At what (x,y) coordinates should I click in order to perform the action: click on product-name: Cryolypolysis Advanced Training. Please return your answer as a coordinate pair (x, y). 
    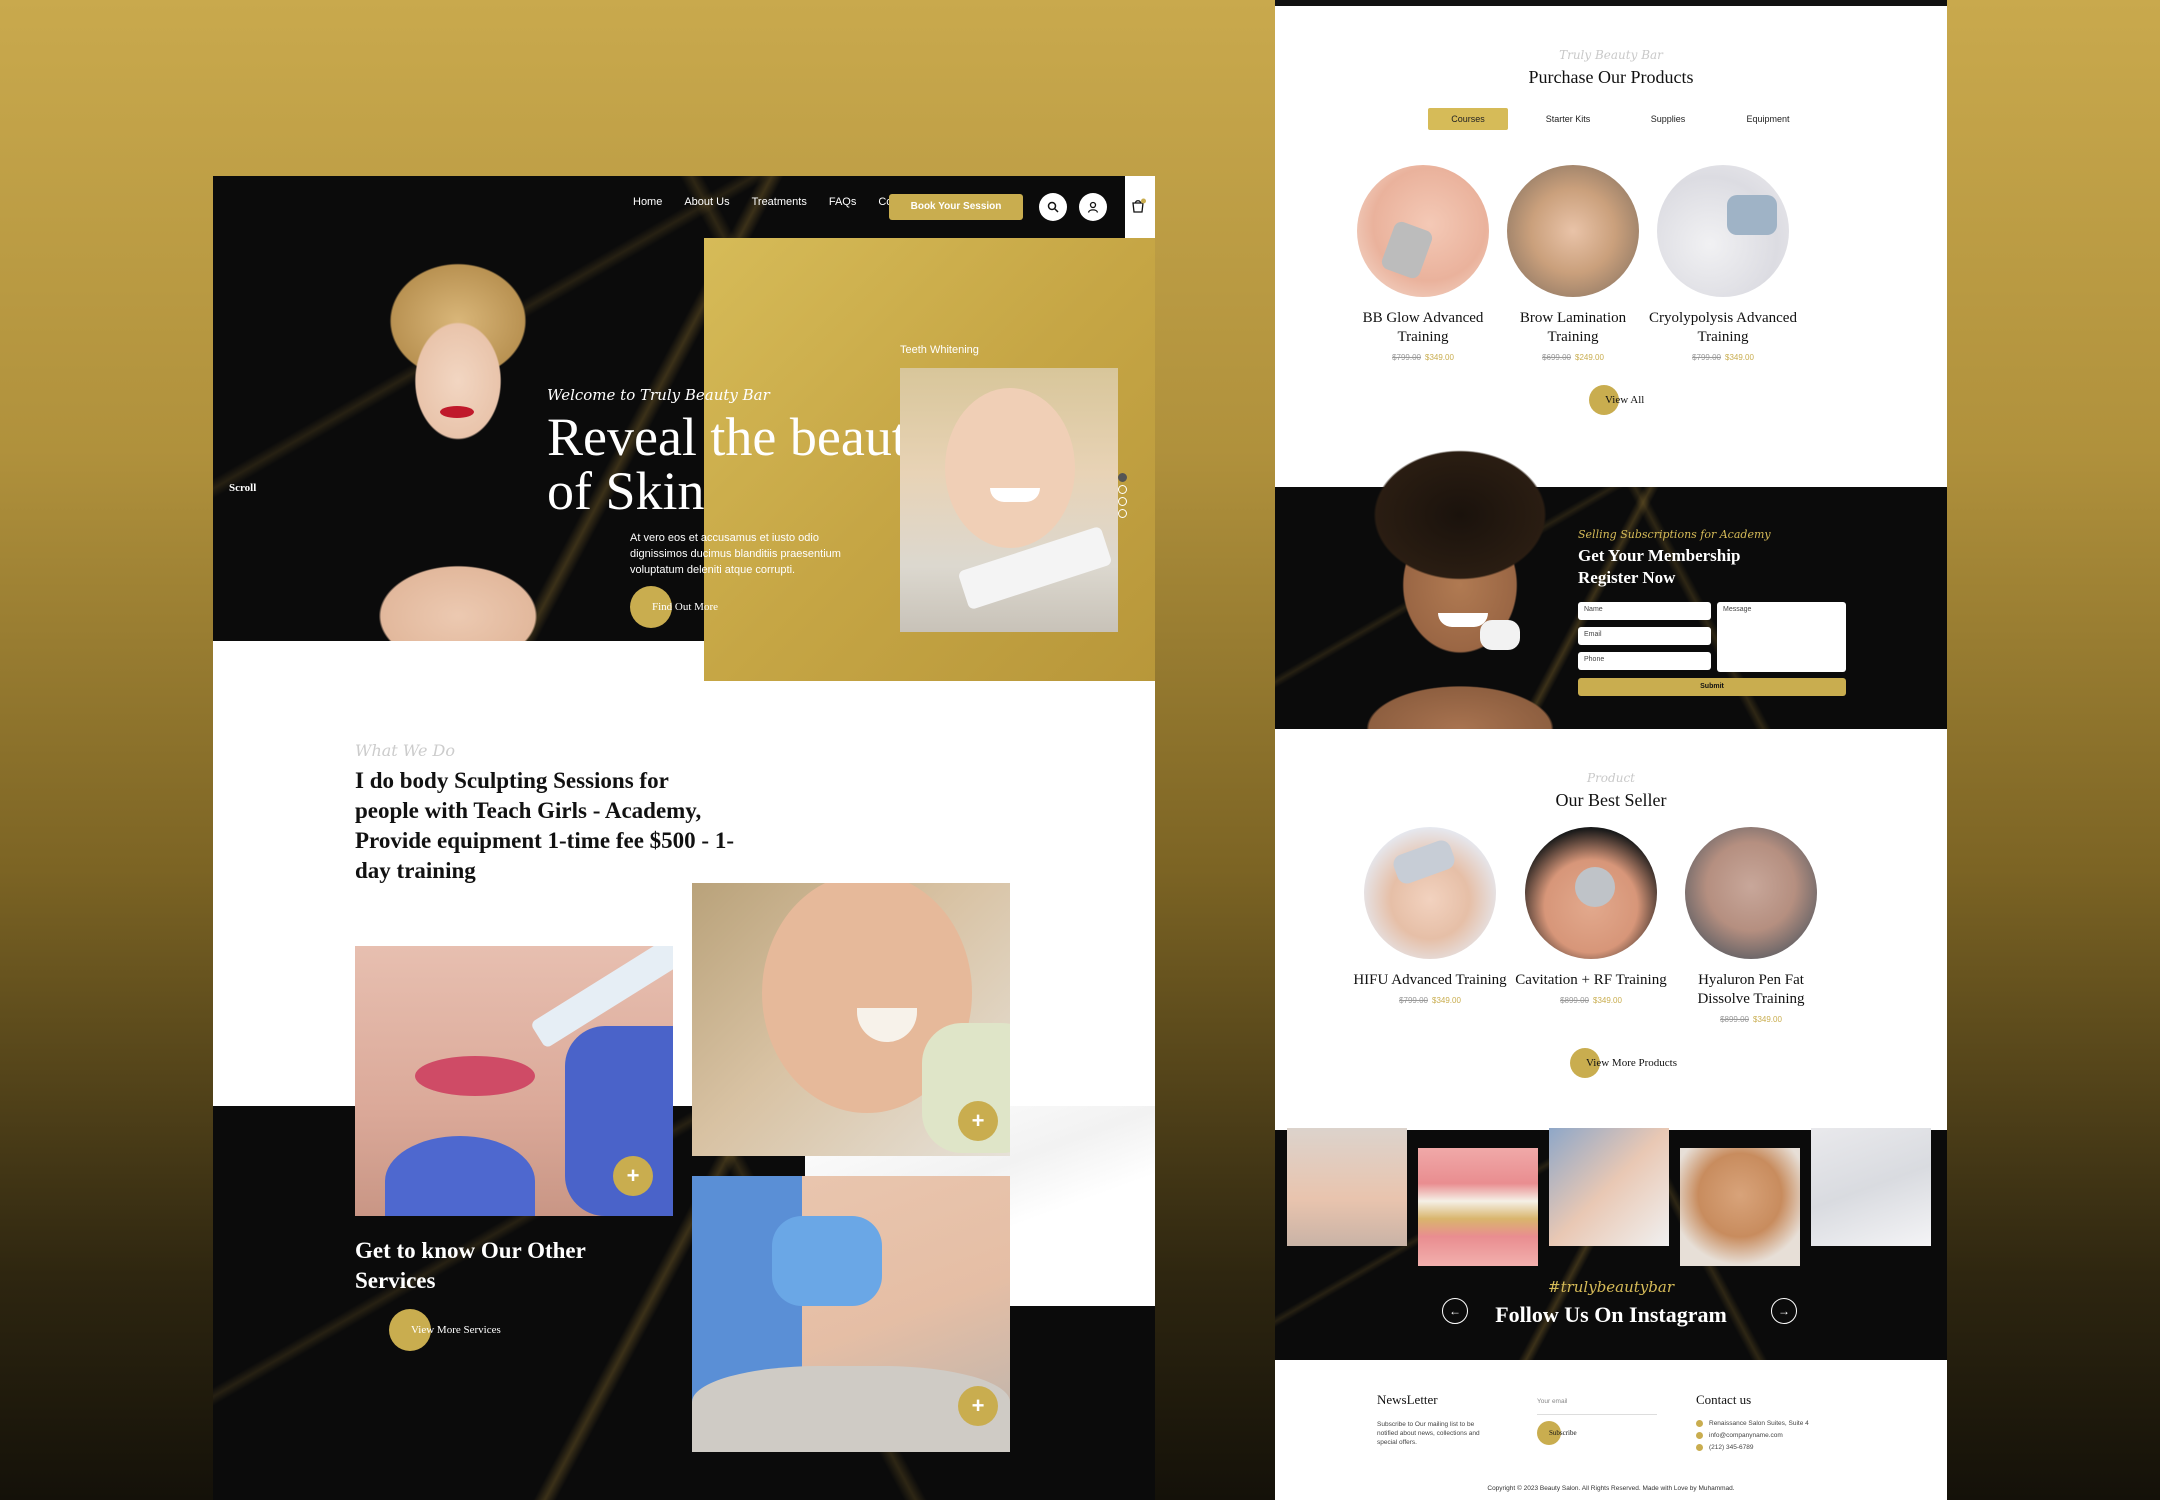
    Looking at the image, I should click on (1723, 327).